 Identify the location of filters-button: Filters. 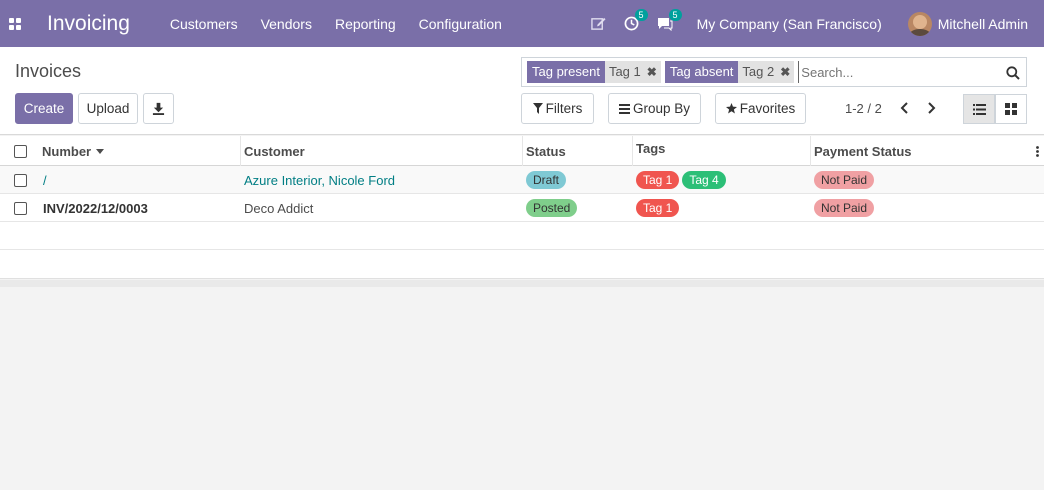
(557, 108).